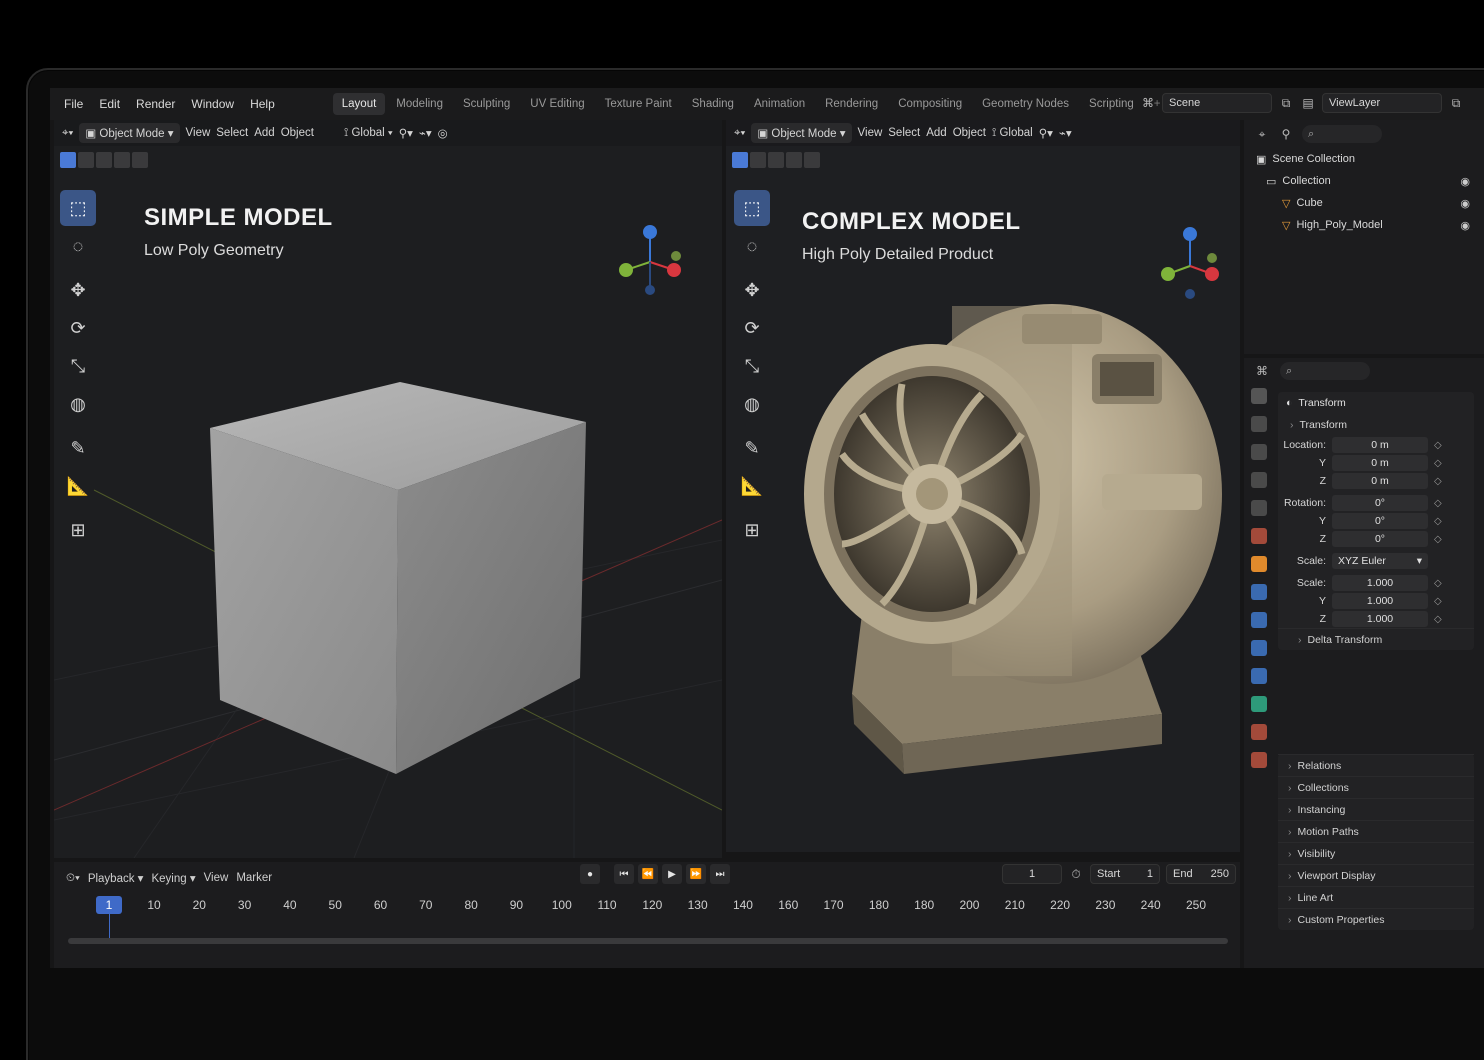 Image resolution: width=1484 pixels, height=1060 pixels. I want to click on end-frame-field: End 250, so click(1201, 874).